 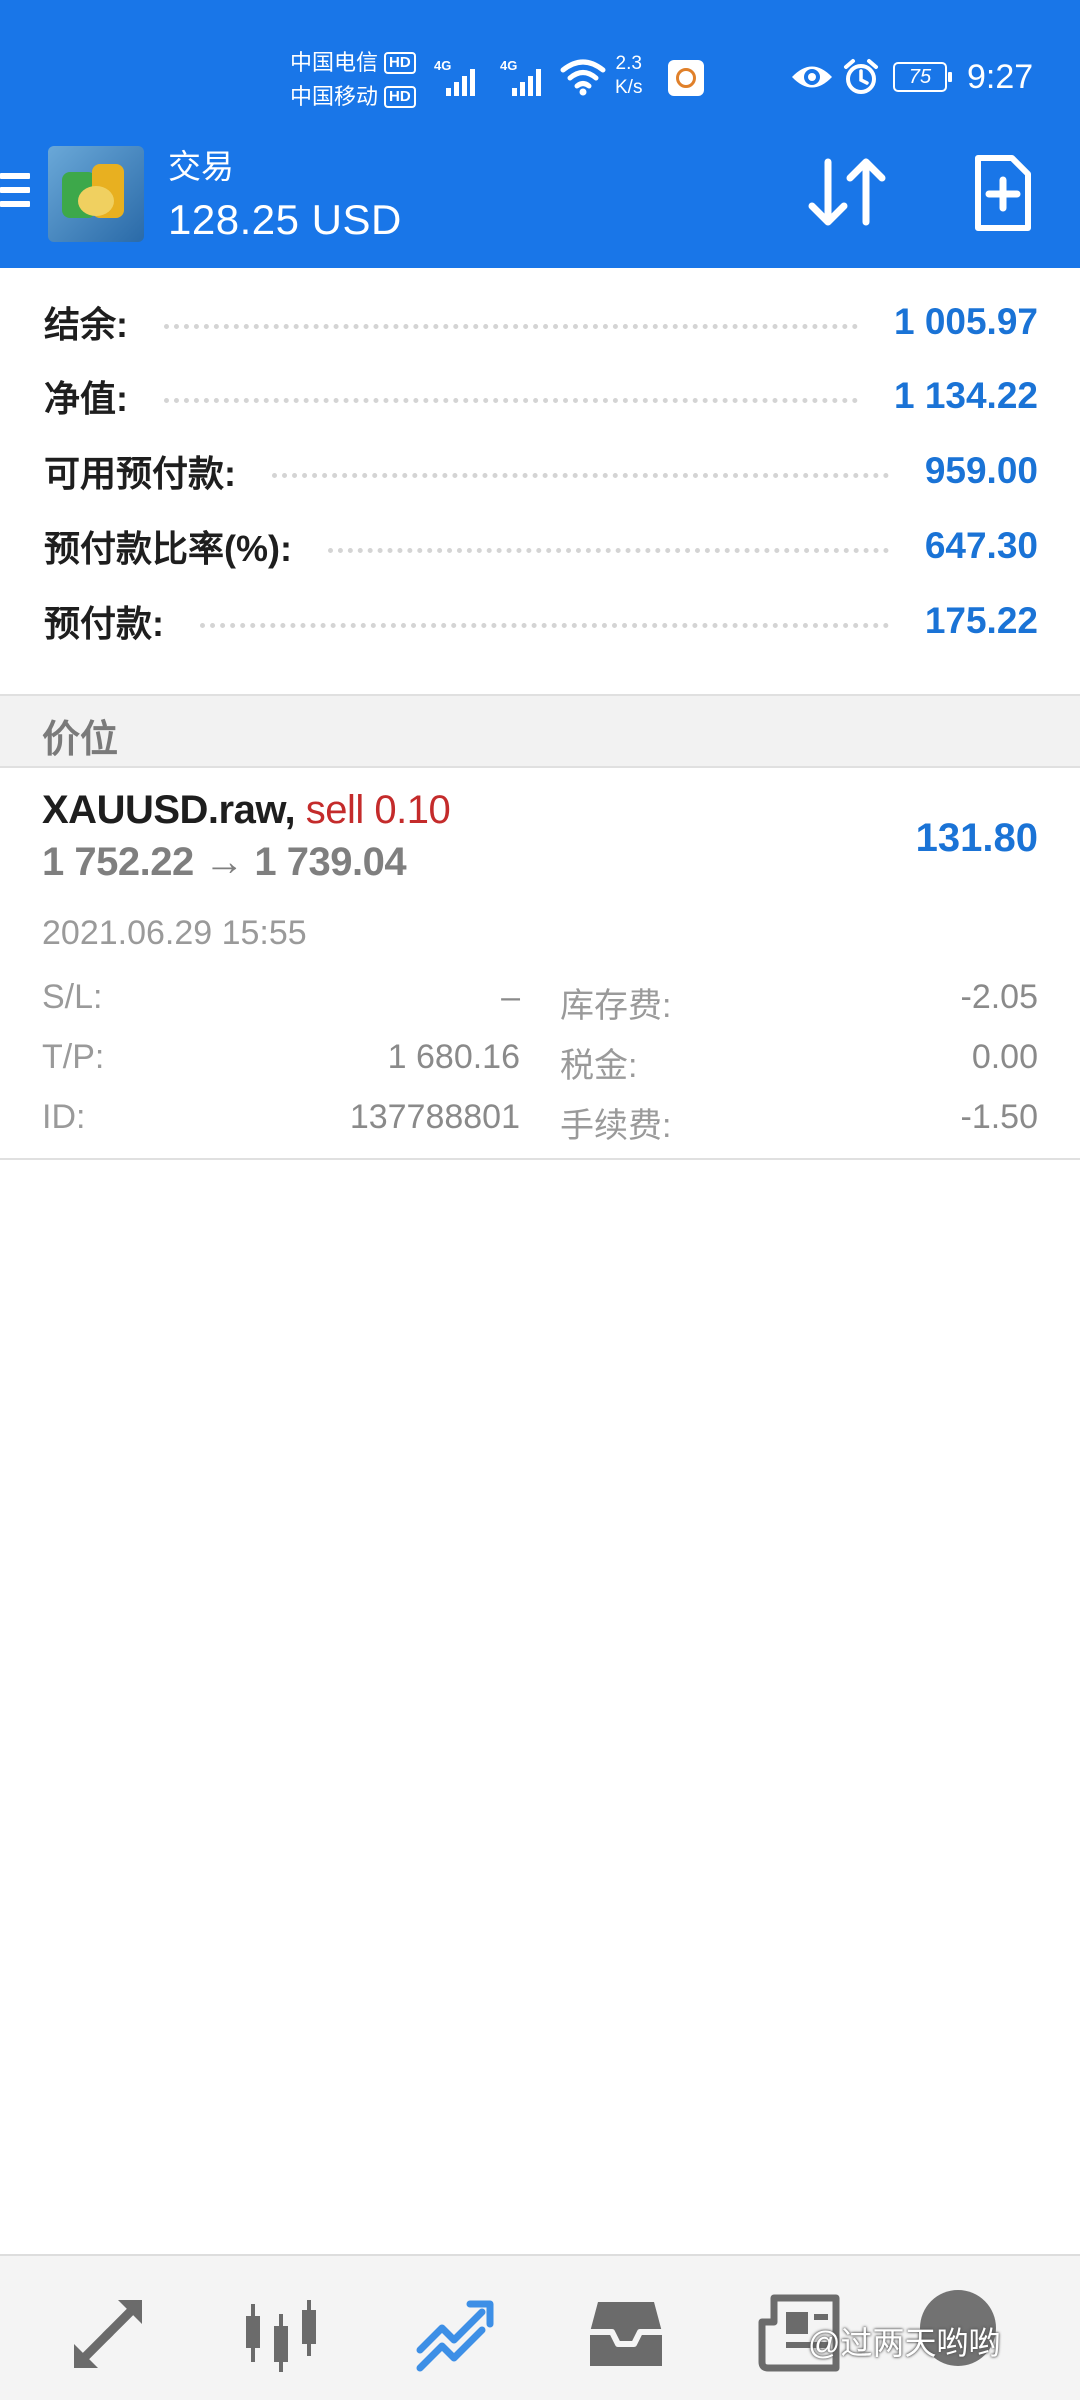 What do you see at coordinates (686, 78) in the screenshot?
I see `notification-app-icon` at bounding box center [686, 78].